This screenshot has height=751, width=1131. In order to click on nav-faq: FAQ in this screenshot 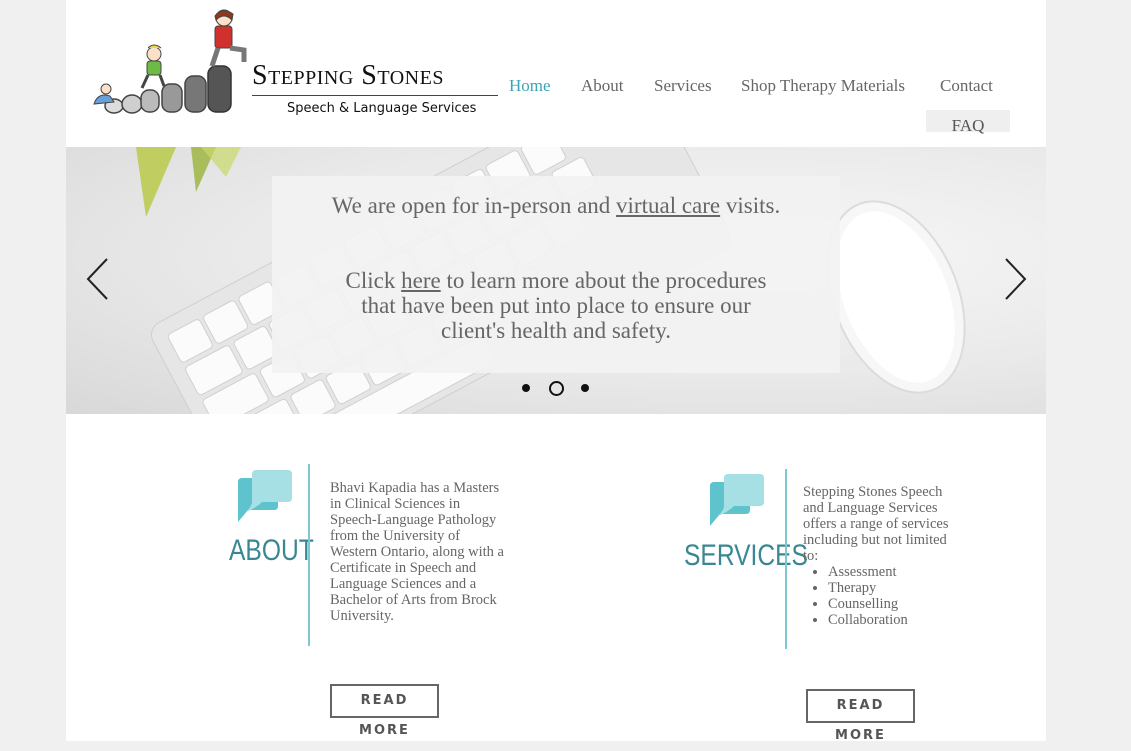, I will do `click(968, 122)`.